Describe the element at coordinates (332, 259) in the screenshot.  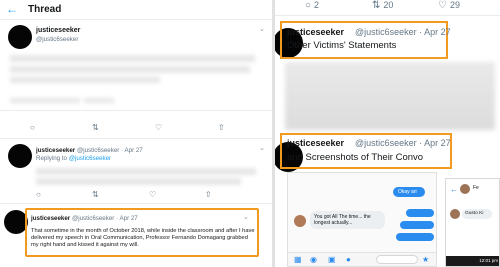
I see `image-icon: ▣` at that location.